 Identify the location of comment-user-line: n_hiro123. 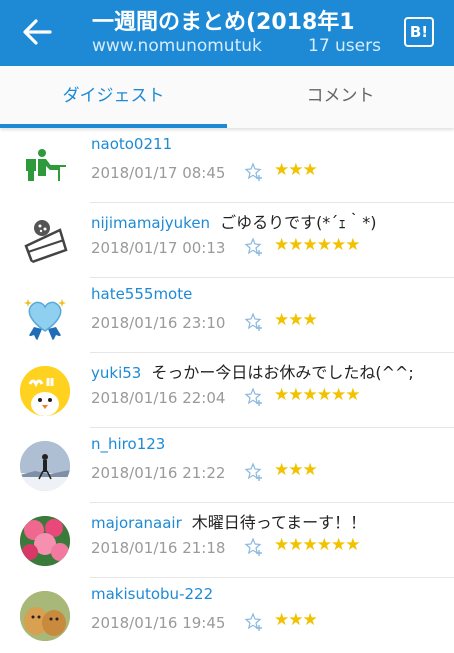
(133, 443).